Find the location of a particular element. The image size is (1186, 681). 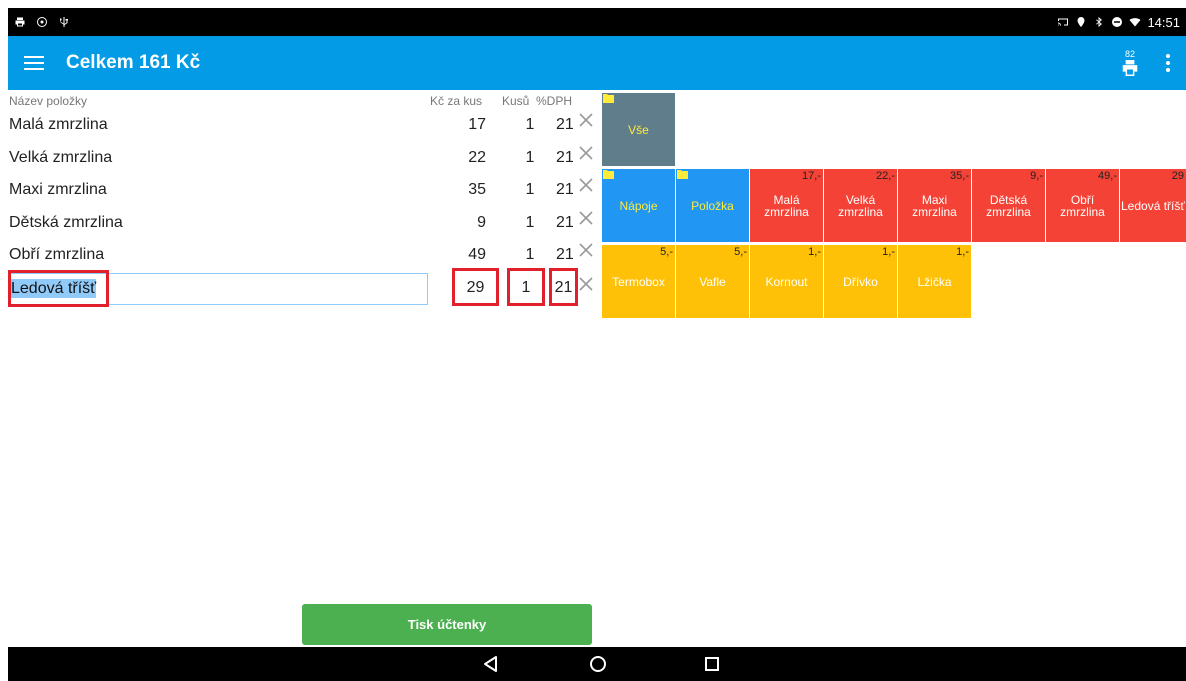

menu-button is located at coordinates (34, 63).